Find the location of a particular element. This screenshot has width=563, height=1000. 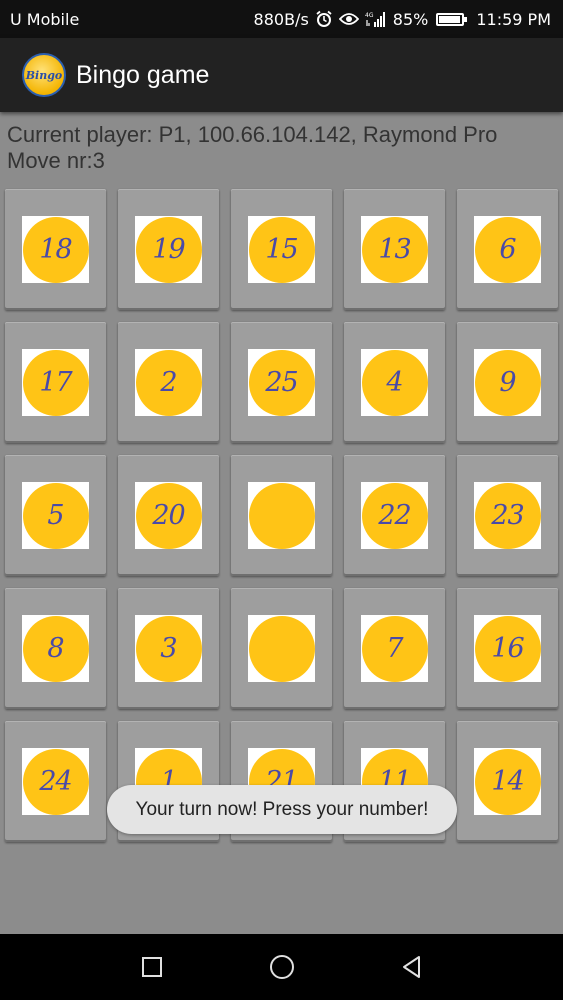

ball-number: 9 is located at coordinates (507, 382).